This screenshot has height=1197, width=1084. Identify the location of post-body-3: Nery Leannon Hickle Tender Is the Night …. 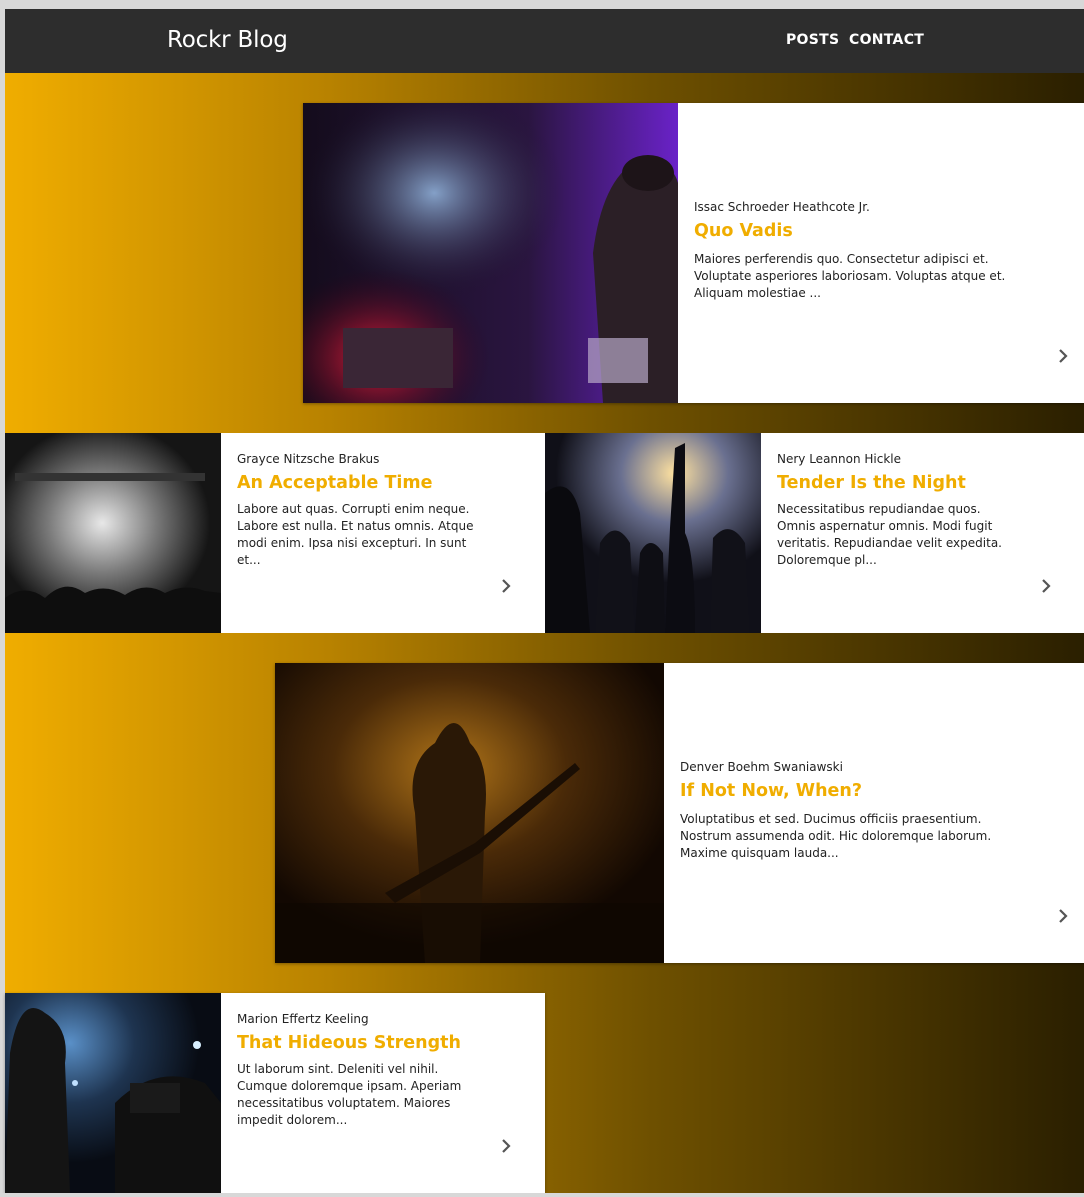
(922, 533).